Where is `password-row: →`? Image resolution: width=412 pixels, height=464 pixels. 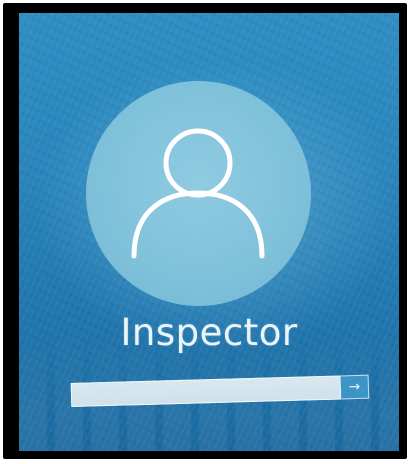 password-row: → is located at coordinates (220, 390).